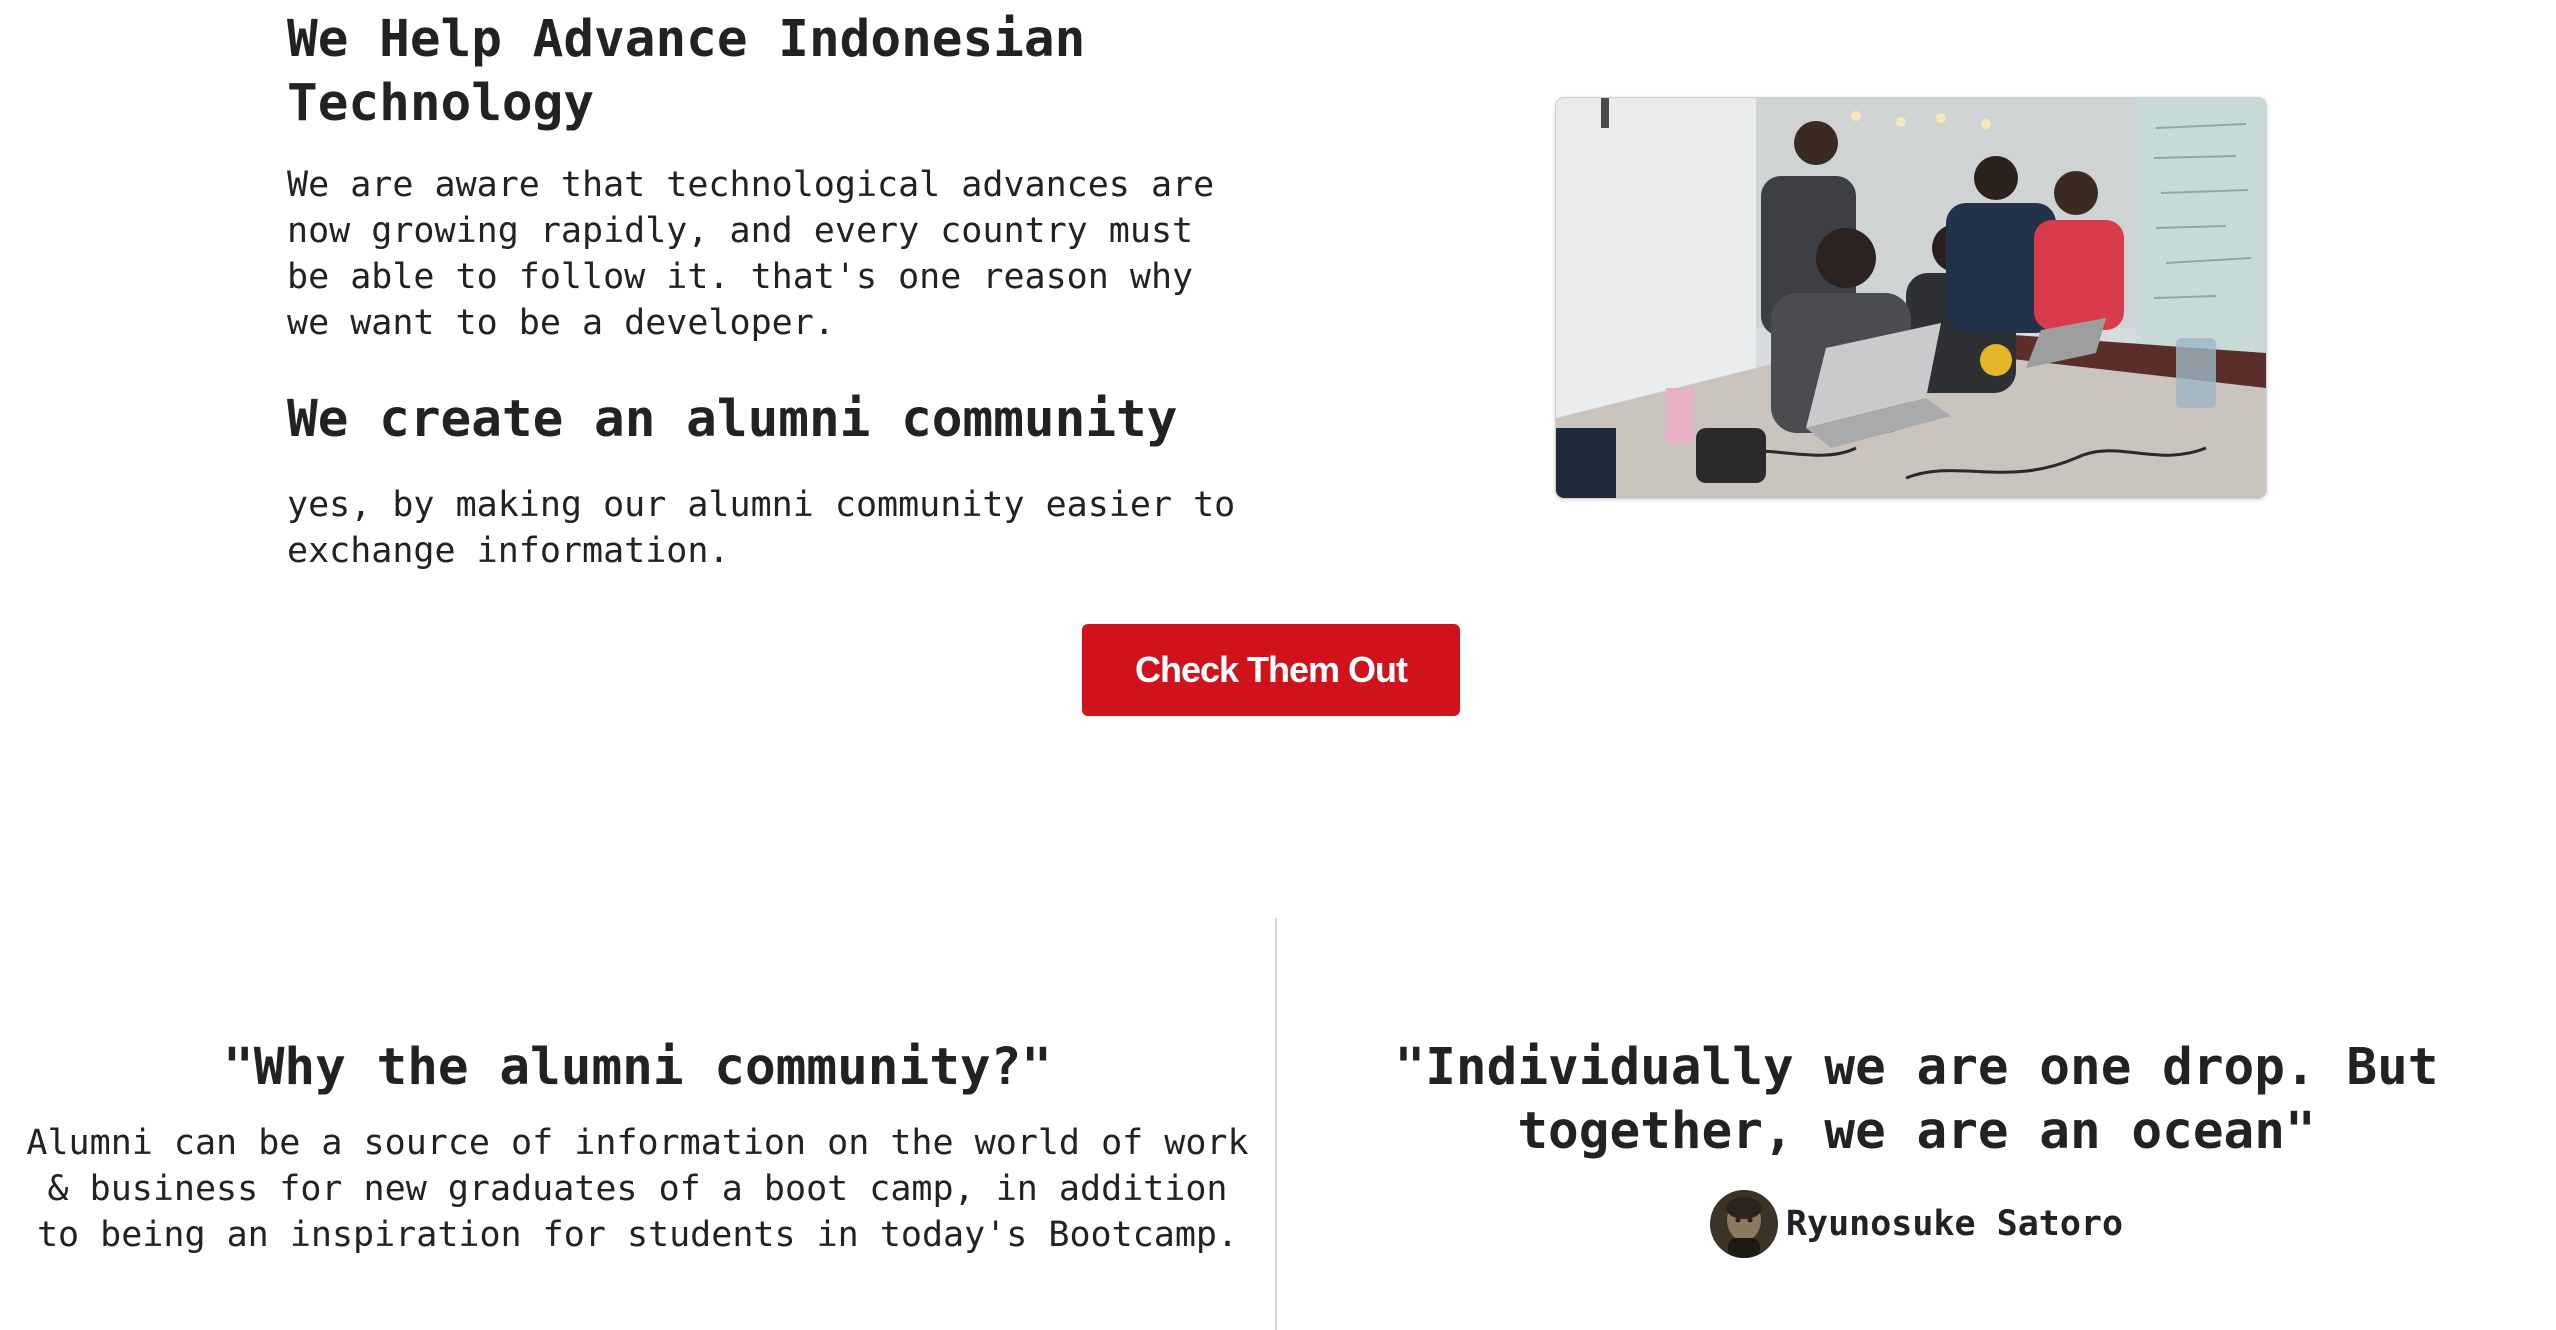  What do you see at coordinates (732, 419) in the screenshot?
I see `community-heading: We create an alumni community` at bounding box center [732, 419].